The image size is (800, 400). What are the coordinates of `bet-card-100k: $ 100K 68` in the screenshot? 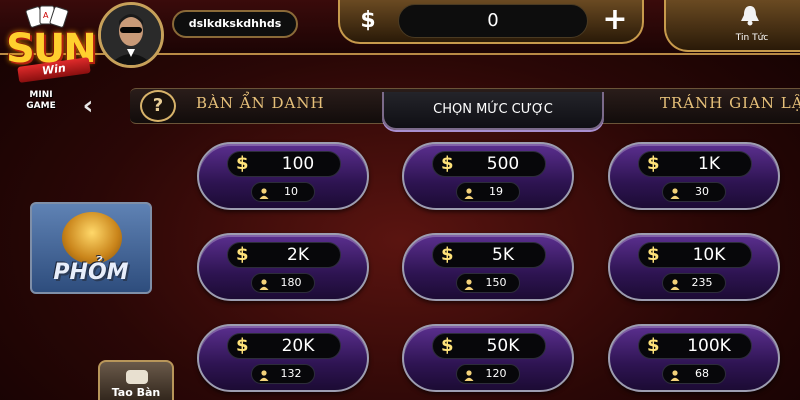 It's located at (694, 358).